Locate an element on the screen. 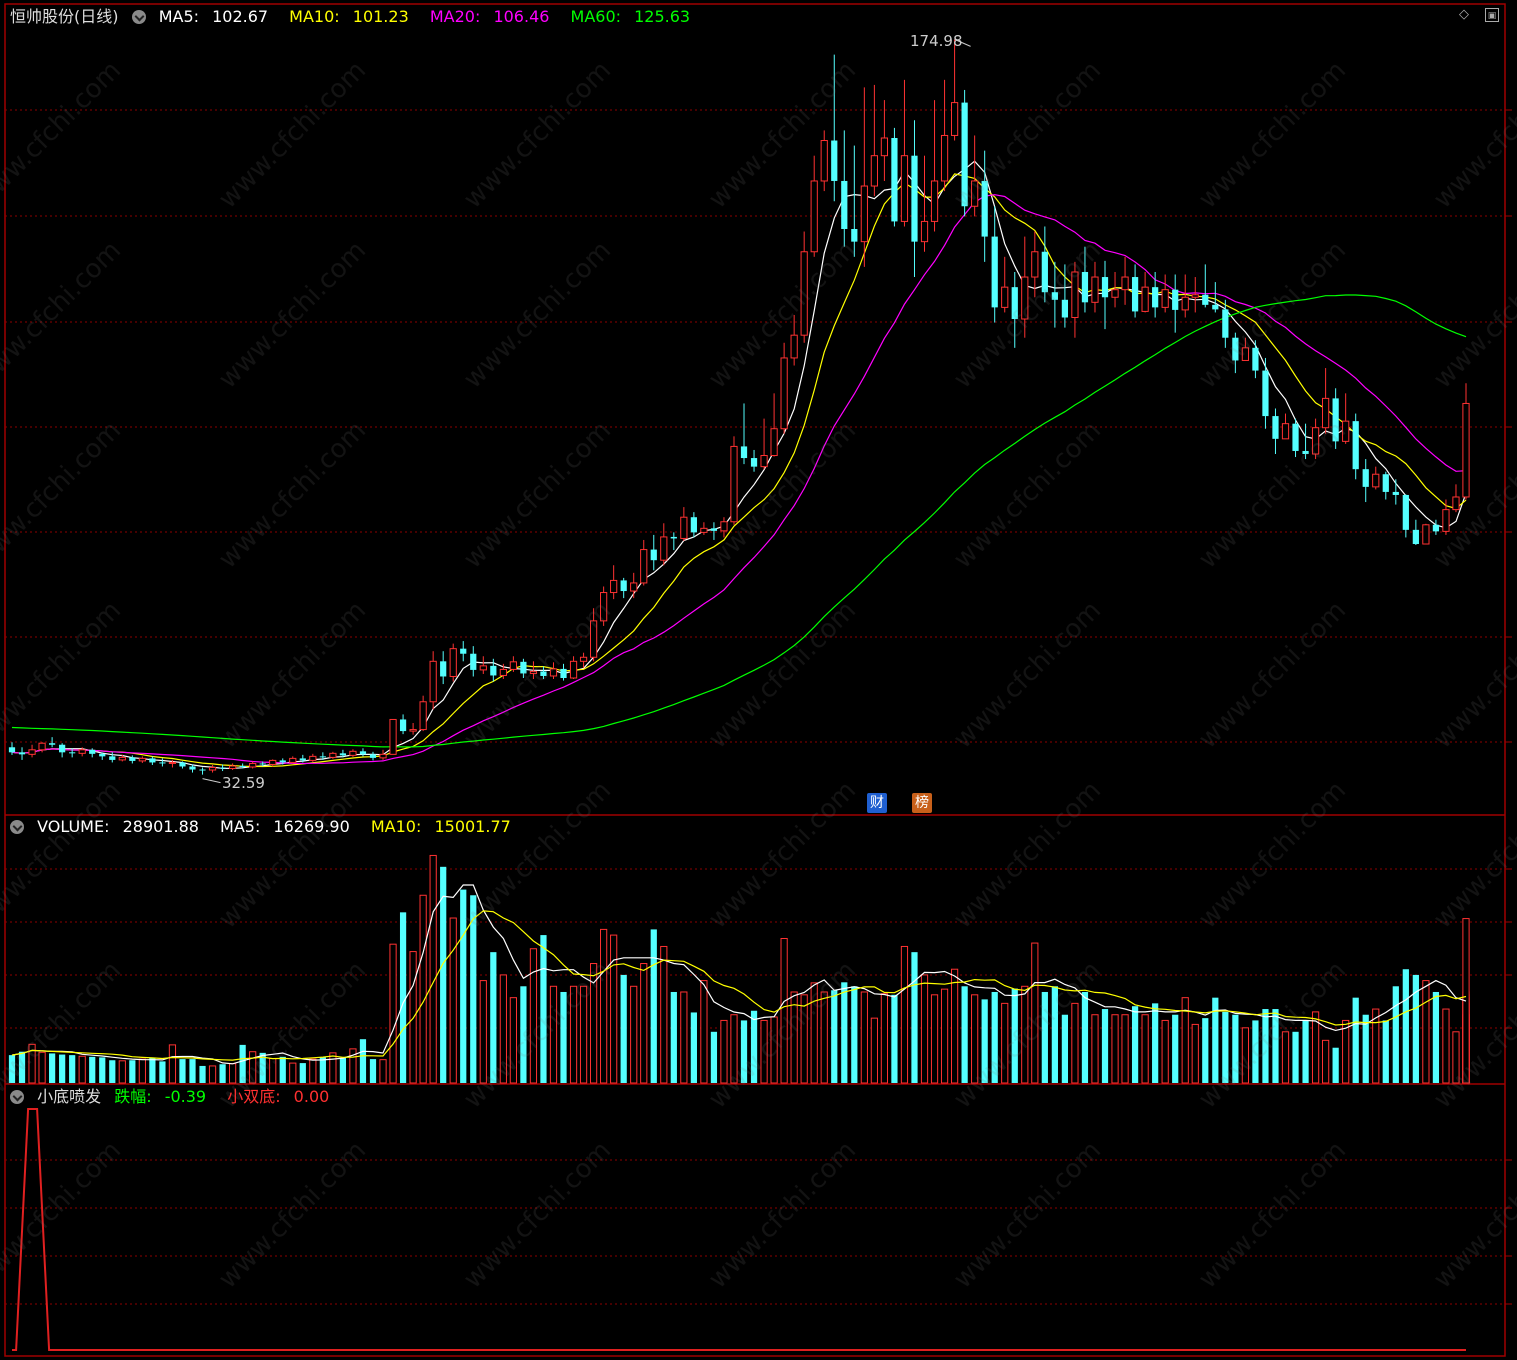 This screenshot has width=1517, height=1360. ranking-badge: 榜 is located at coordinates (922, 803).